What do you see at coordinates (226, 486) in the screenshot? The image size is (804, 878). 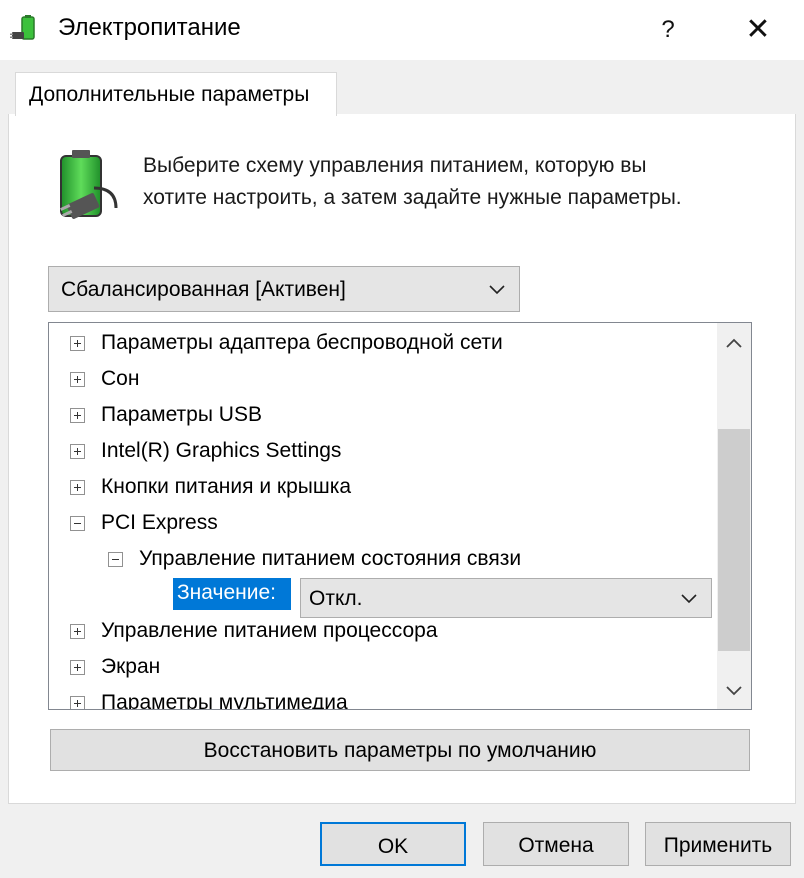 I see `tree-item-label: Кнопки питания и крышка` at bounding box center [226, 486].